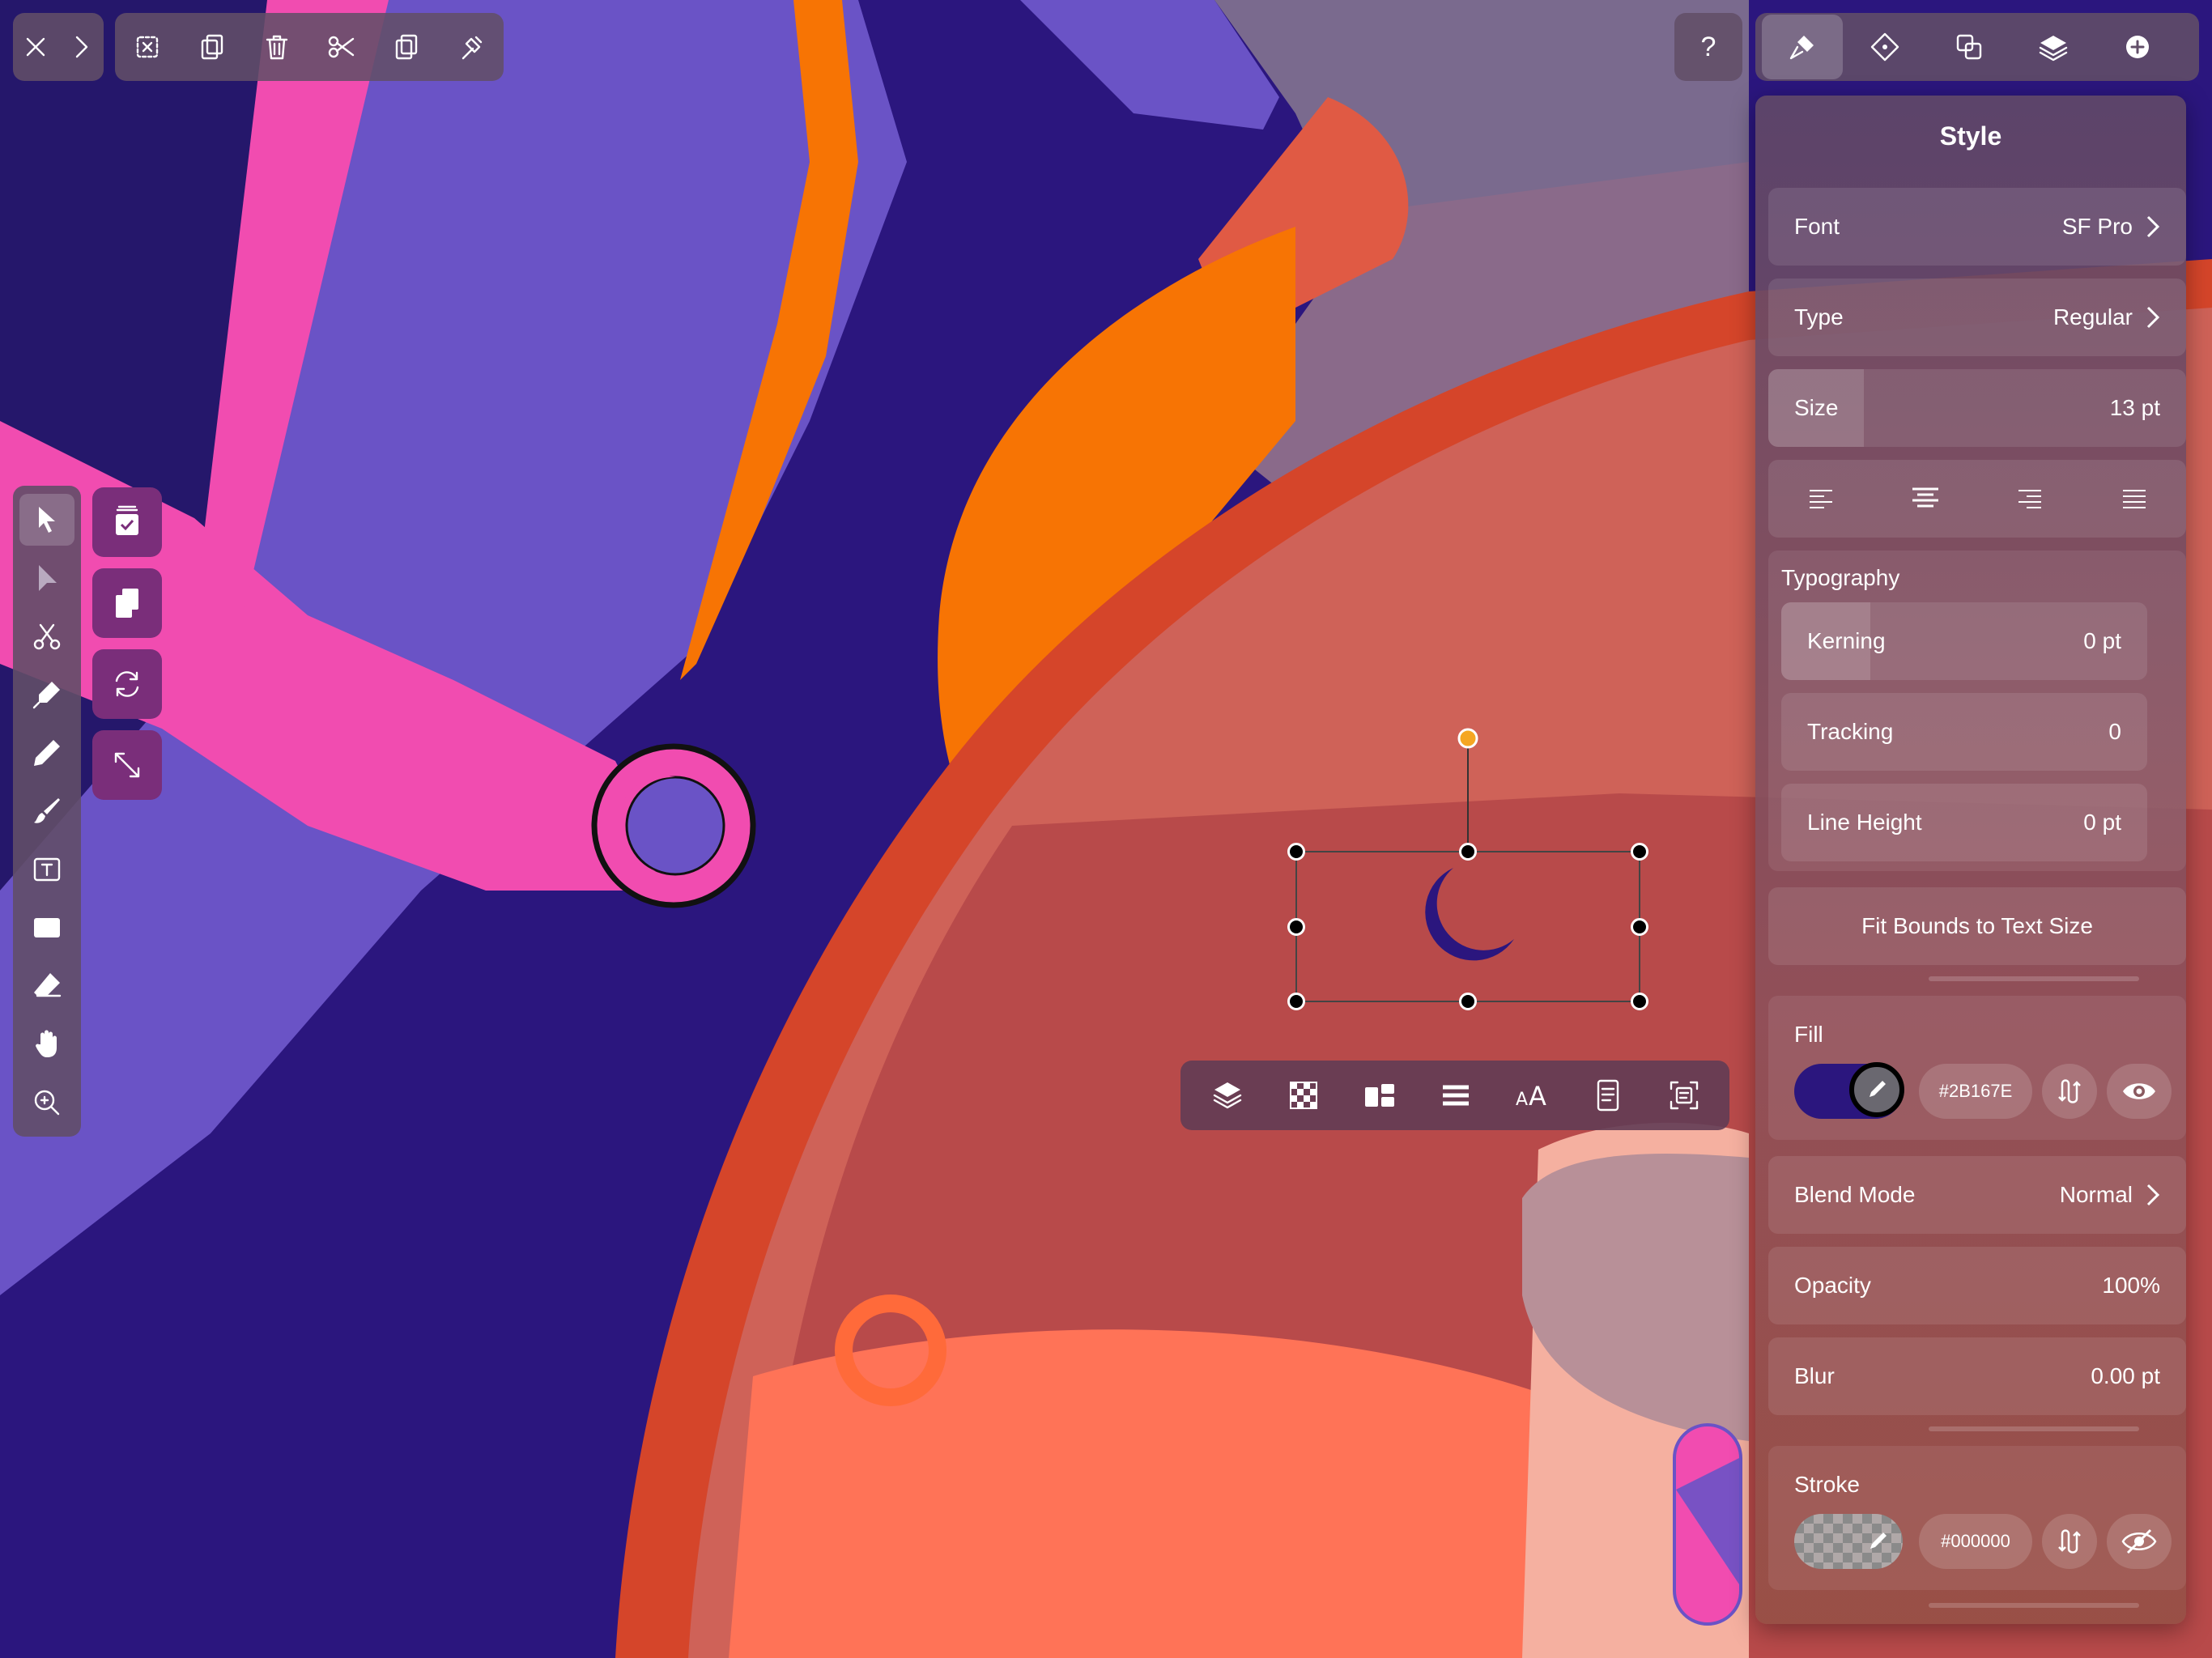 The image size is (2212, 1658). Describe the element at coordinates (1296, 1001) in the screenshot. I see `resize-handle-bl` at that location.